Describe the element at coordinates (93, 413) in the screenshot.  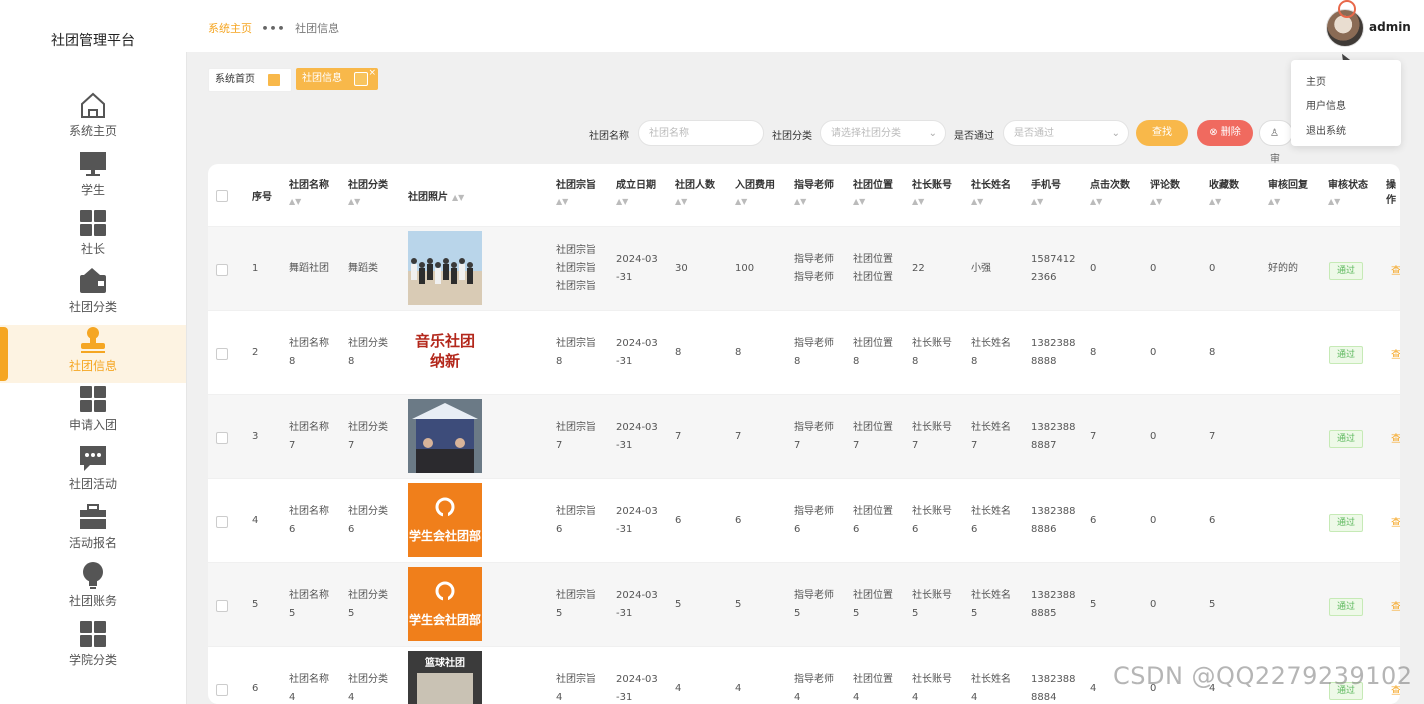
I see `sidebar-item-5: 申请入团` at that location.